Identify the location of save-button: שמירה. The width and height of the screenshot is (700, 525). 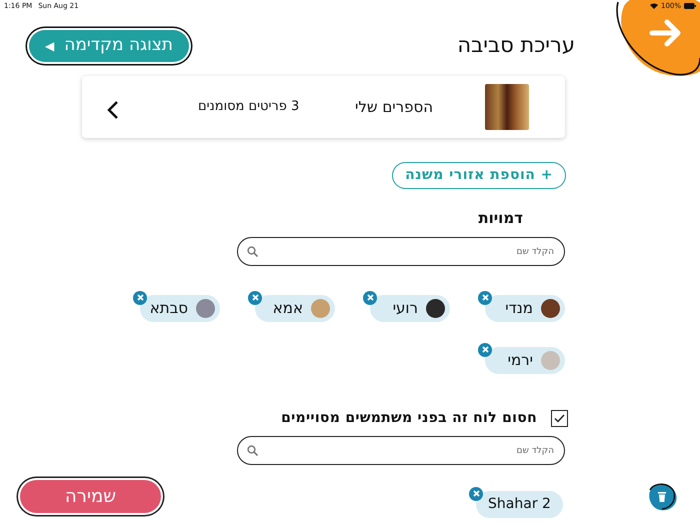
(90, 496).